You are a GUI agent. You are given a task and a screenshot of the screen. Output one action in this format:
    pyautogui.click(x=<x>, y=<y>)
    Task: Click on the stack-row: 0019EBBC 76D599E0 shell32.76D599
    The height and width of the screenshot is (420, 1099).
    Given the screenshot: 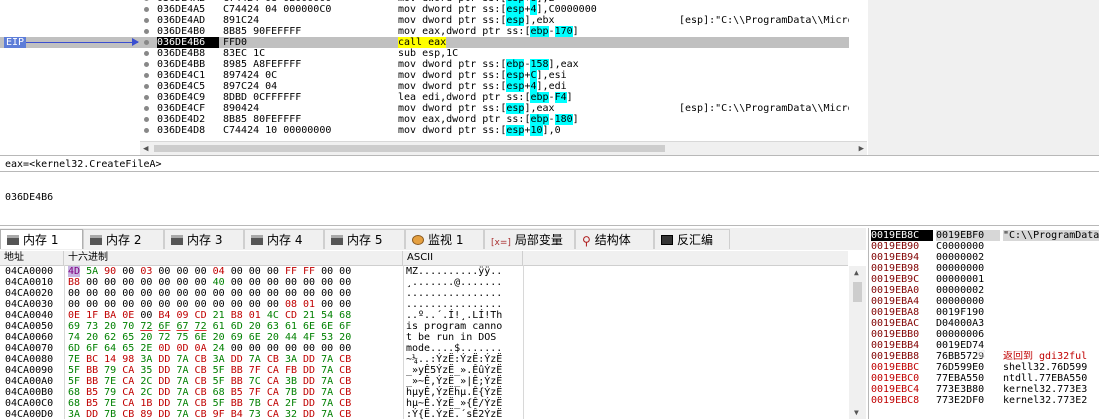 What is the action you would take?
    pyautogui.click(x=984, y=367)
    